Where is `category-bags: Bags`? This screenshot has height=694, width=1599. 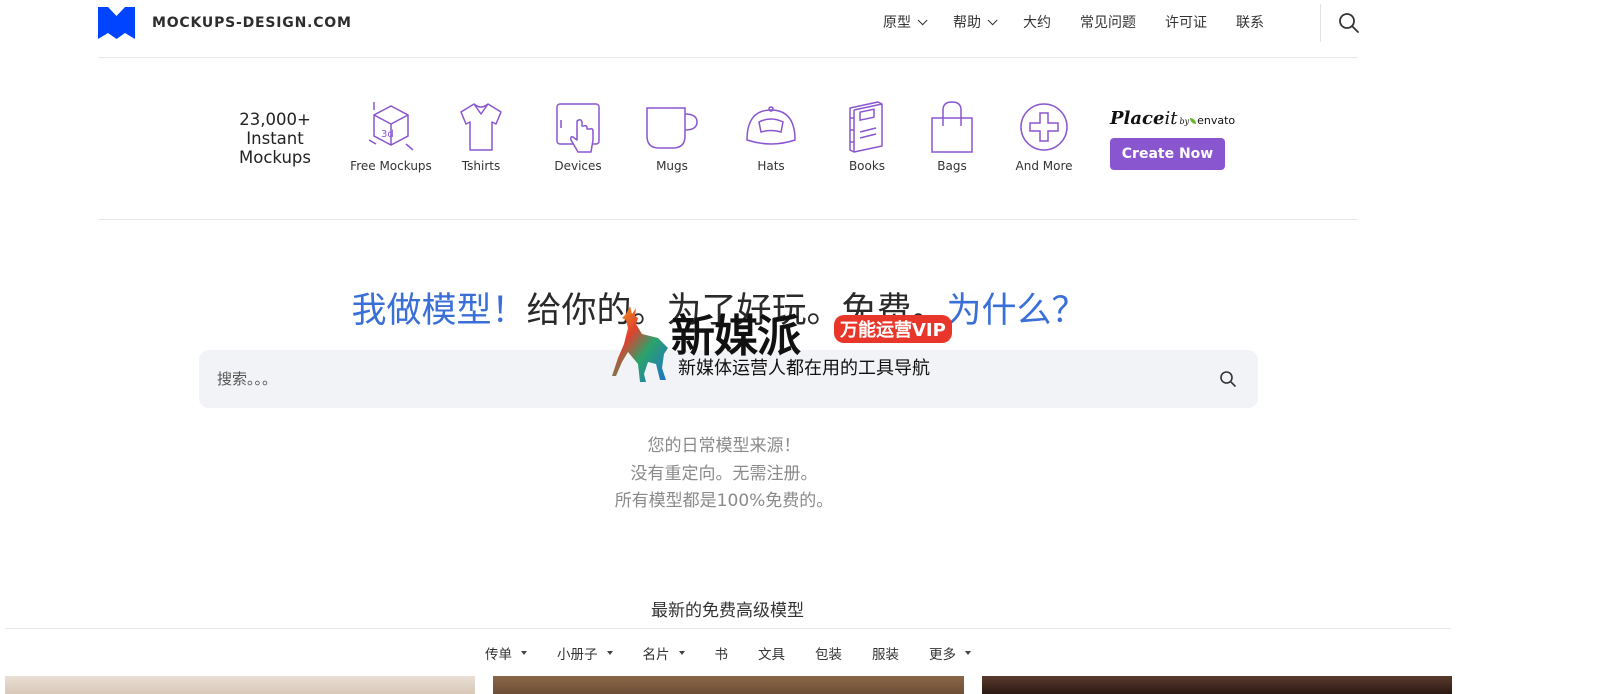
category-bags: Bags is located at coordinates (952, 136).